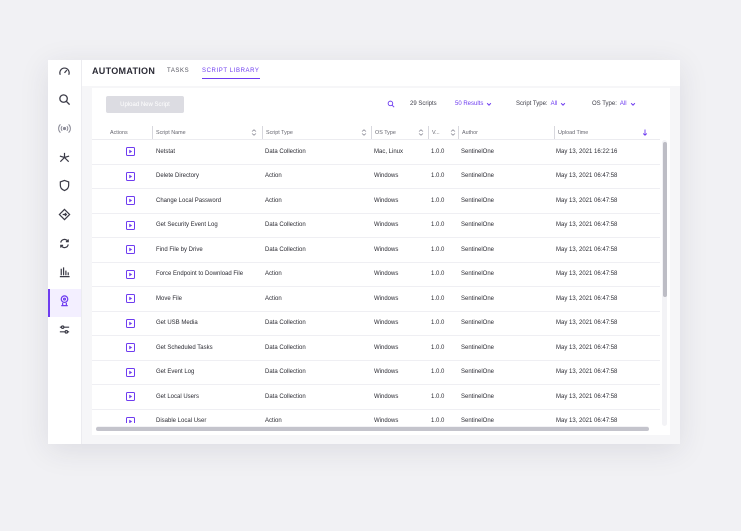 The height and width of the screenshot is (531, 741). What do you see at coordinates (179, 249) in the screenshot?
I see `cell-script-name: Find File by Drive` at bounding box center [179, 249].